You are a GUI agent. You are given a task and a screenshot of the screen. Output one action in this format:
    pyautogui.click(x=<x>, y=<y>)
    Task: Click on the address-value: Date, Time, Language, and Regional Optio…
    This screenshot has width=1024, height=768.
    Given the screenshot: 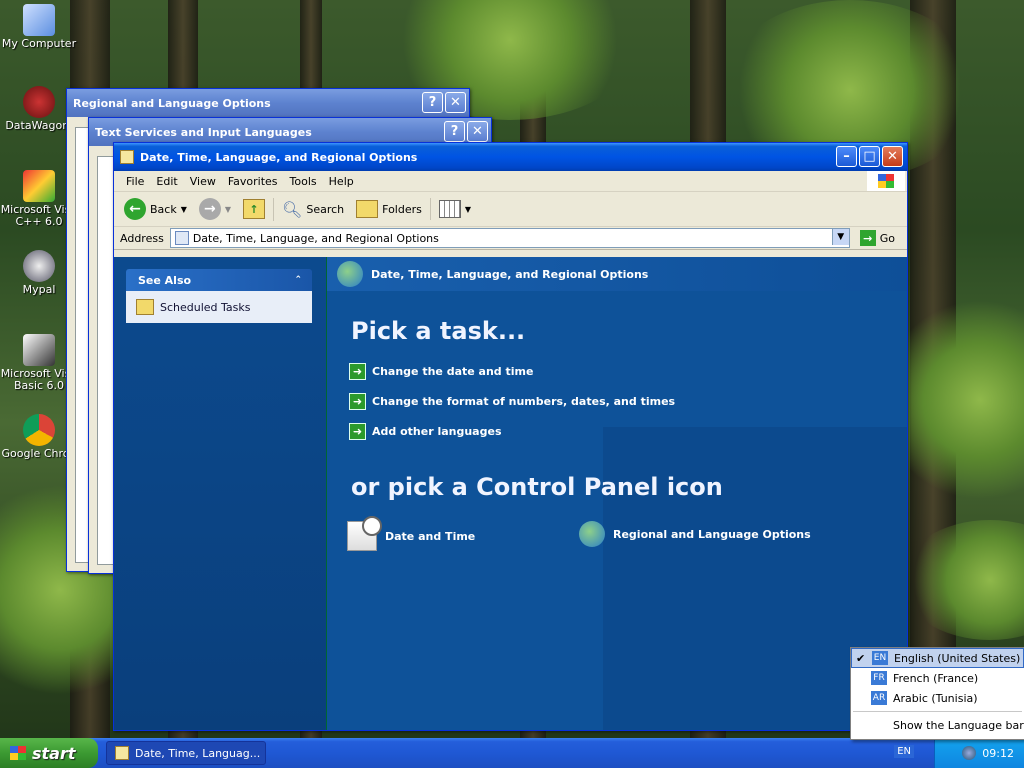 What is the action you would take?
    pyautogui.click(x=315, y=238)
    